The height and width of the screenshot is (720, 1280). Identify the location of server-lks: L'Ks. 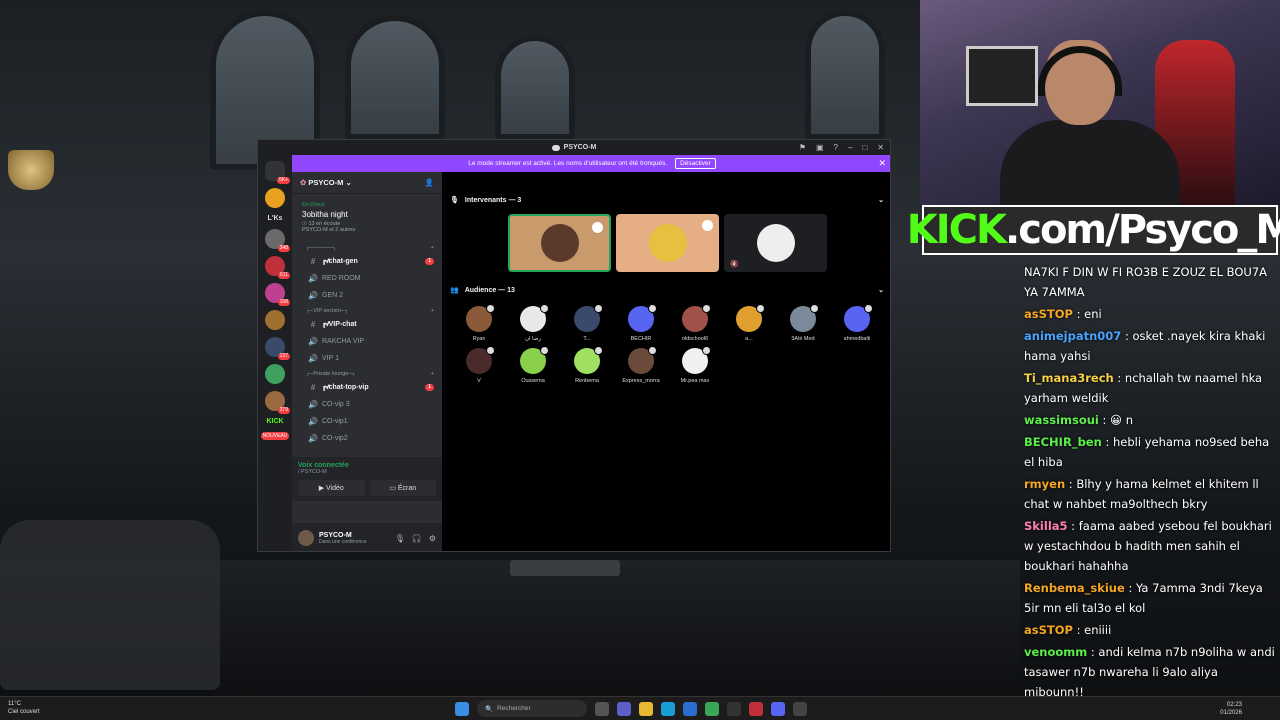
(275, 218).